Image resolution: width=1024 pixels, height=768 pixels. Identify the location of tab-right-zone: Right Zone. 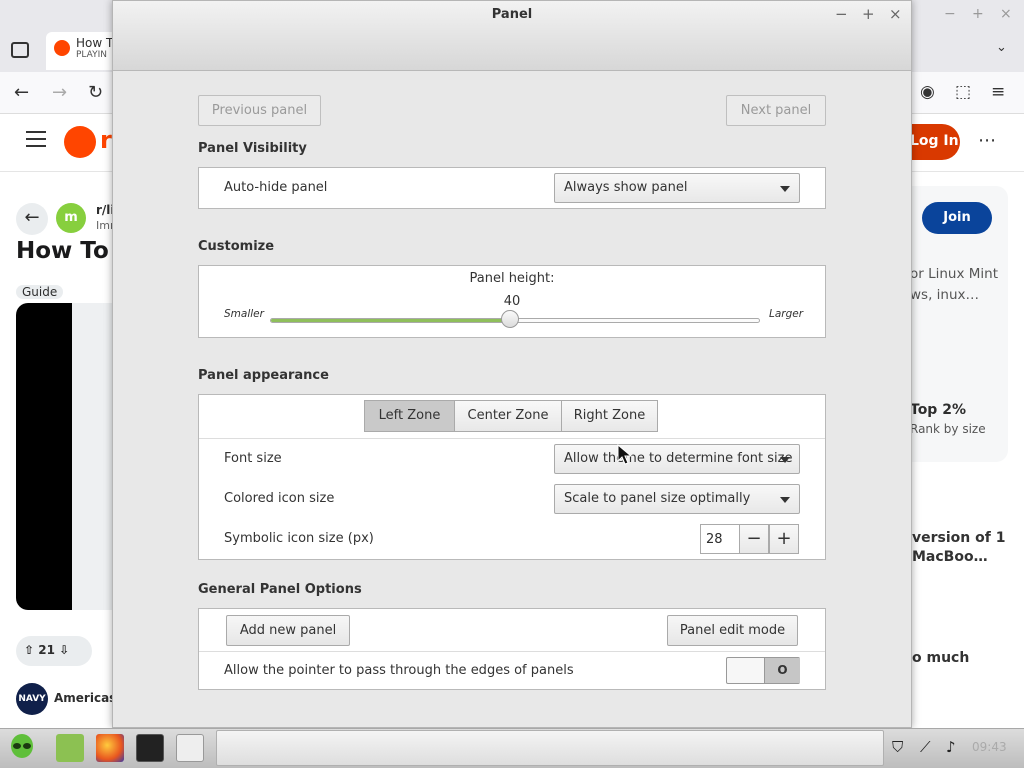
(609, 416).